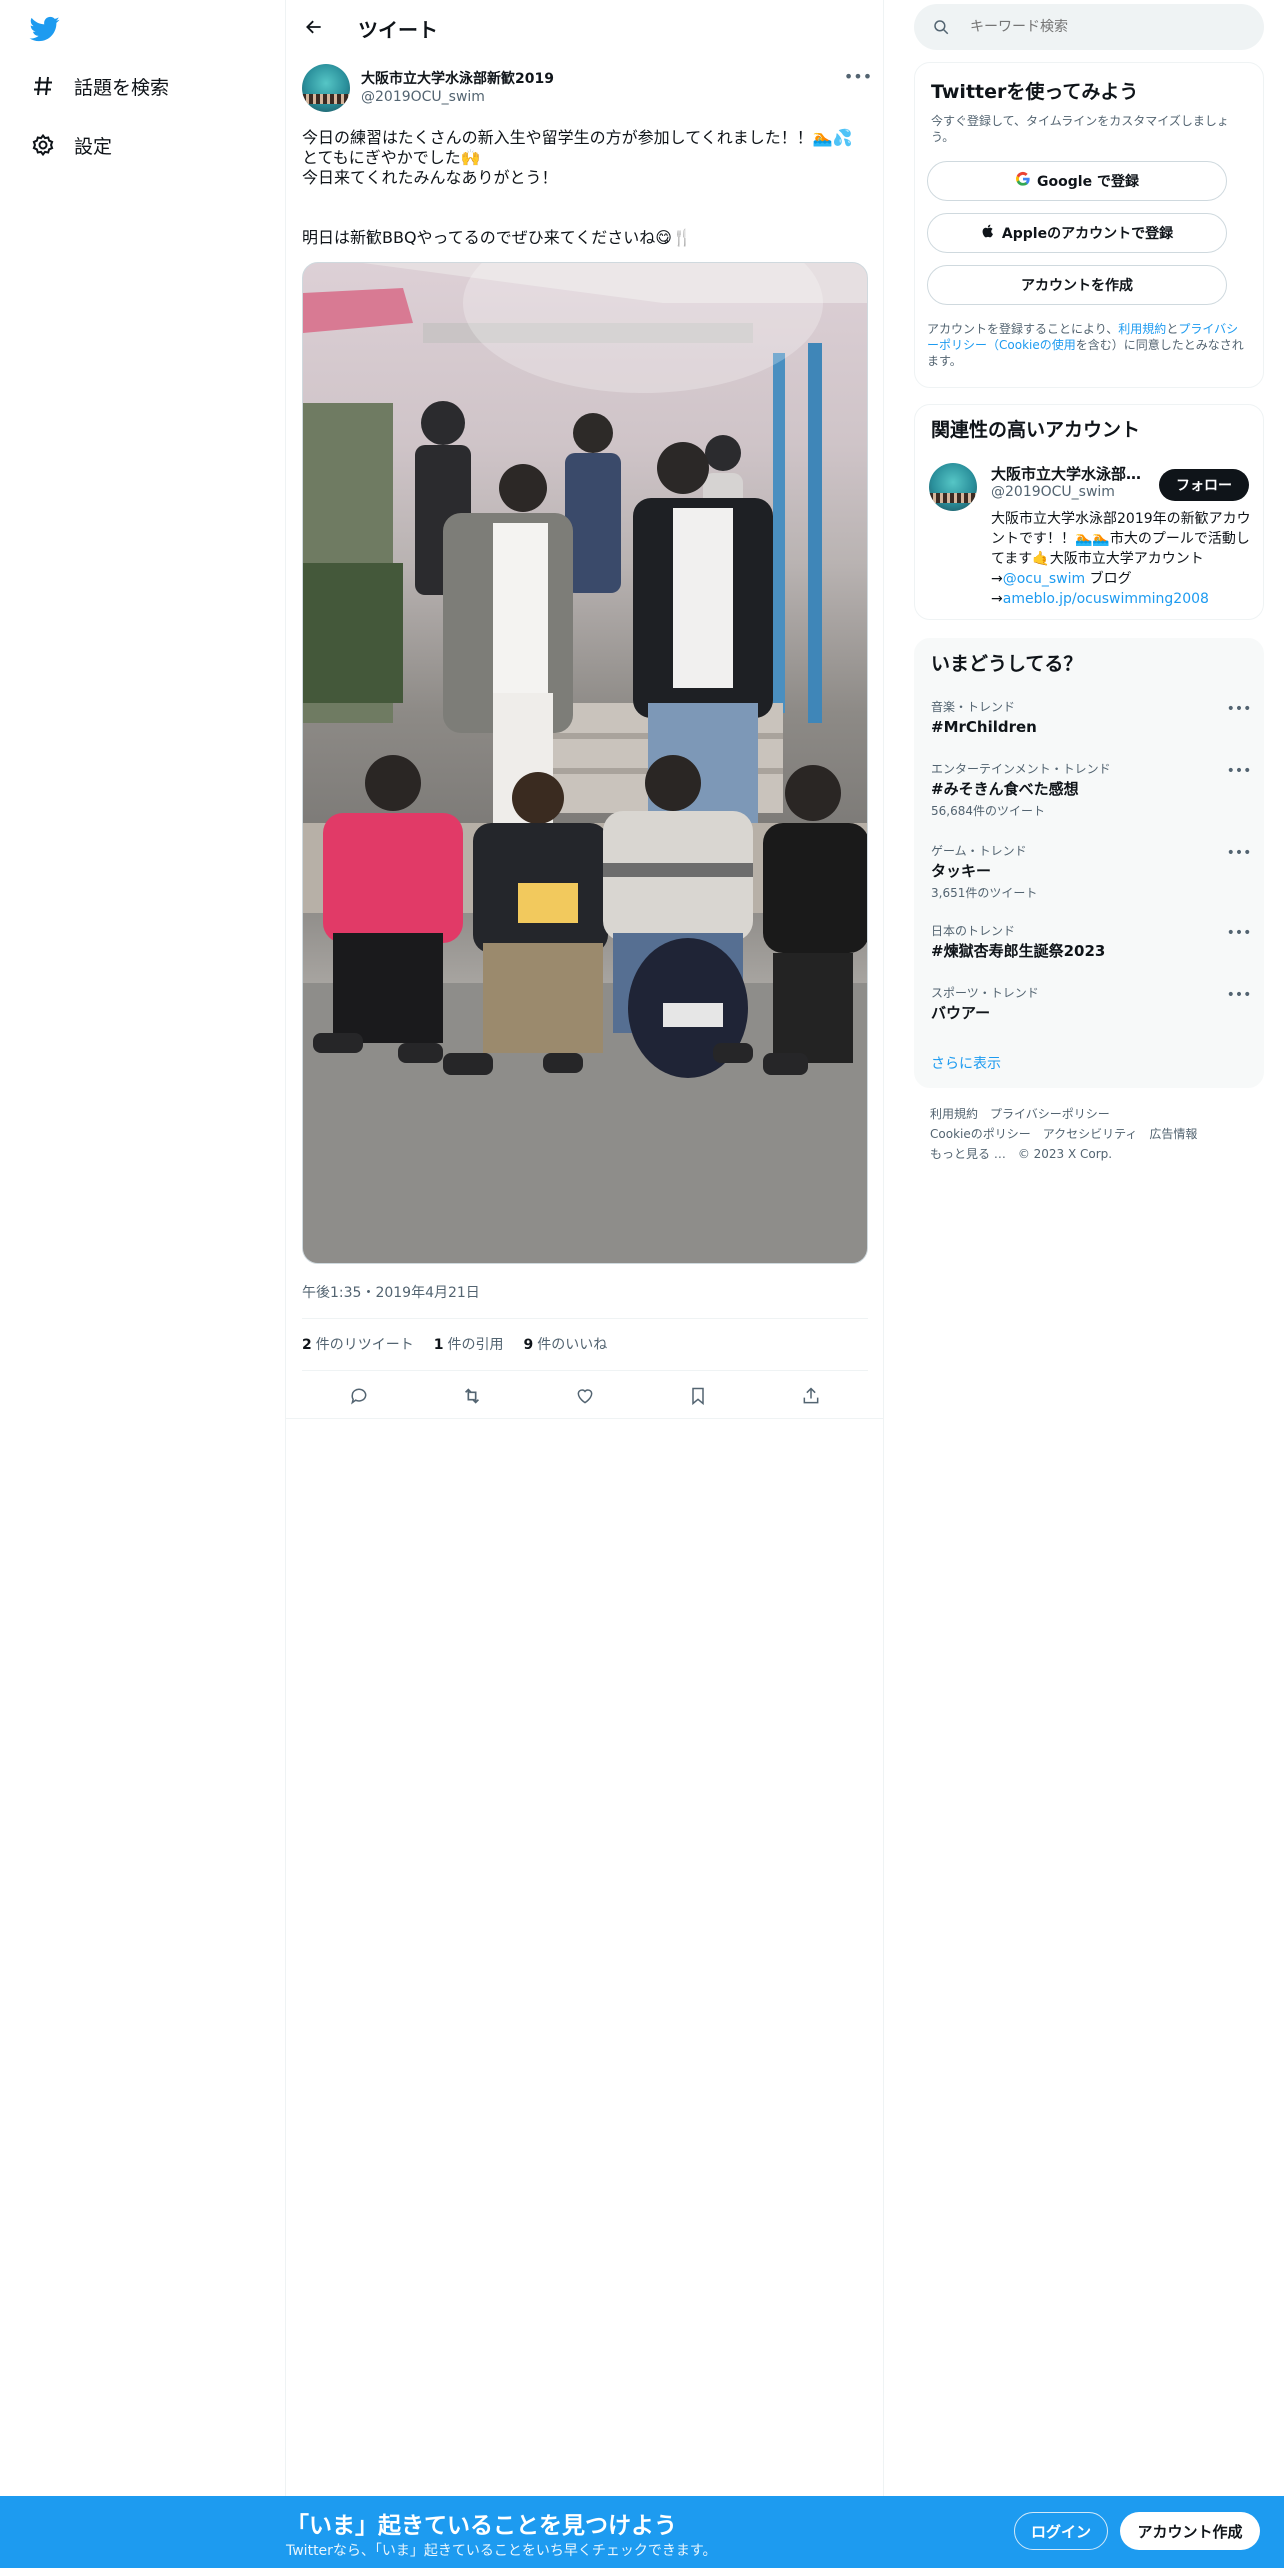 The image size is (1284, 2568). What do you see at coordinates (307, 1345) in the screenshot?
I see `retweets-count: 2` at bounding box center [307, 1345].